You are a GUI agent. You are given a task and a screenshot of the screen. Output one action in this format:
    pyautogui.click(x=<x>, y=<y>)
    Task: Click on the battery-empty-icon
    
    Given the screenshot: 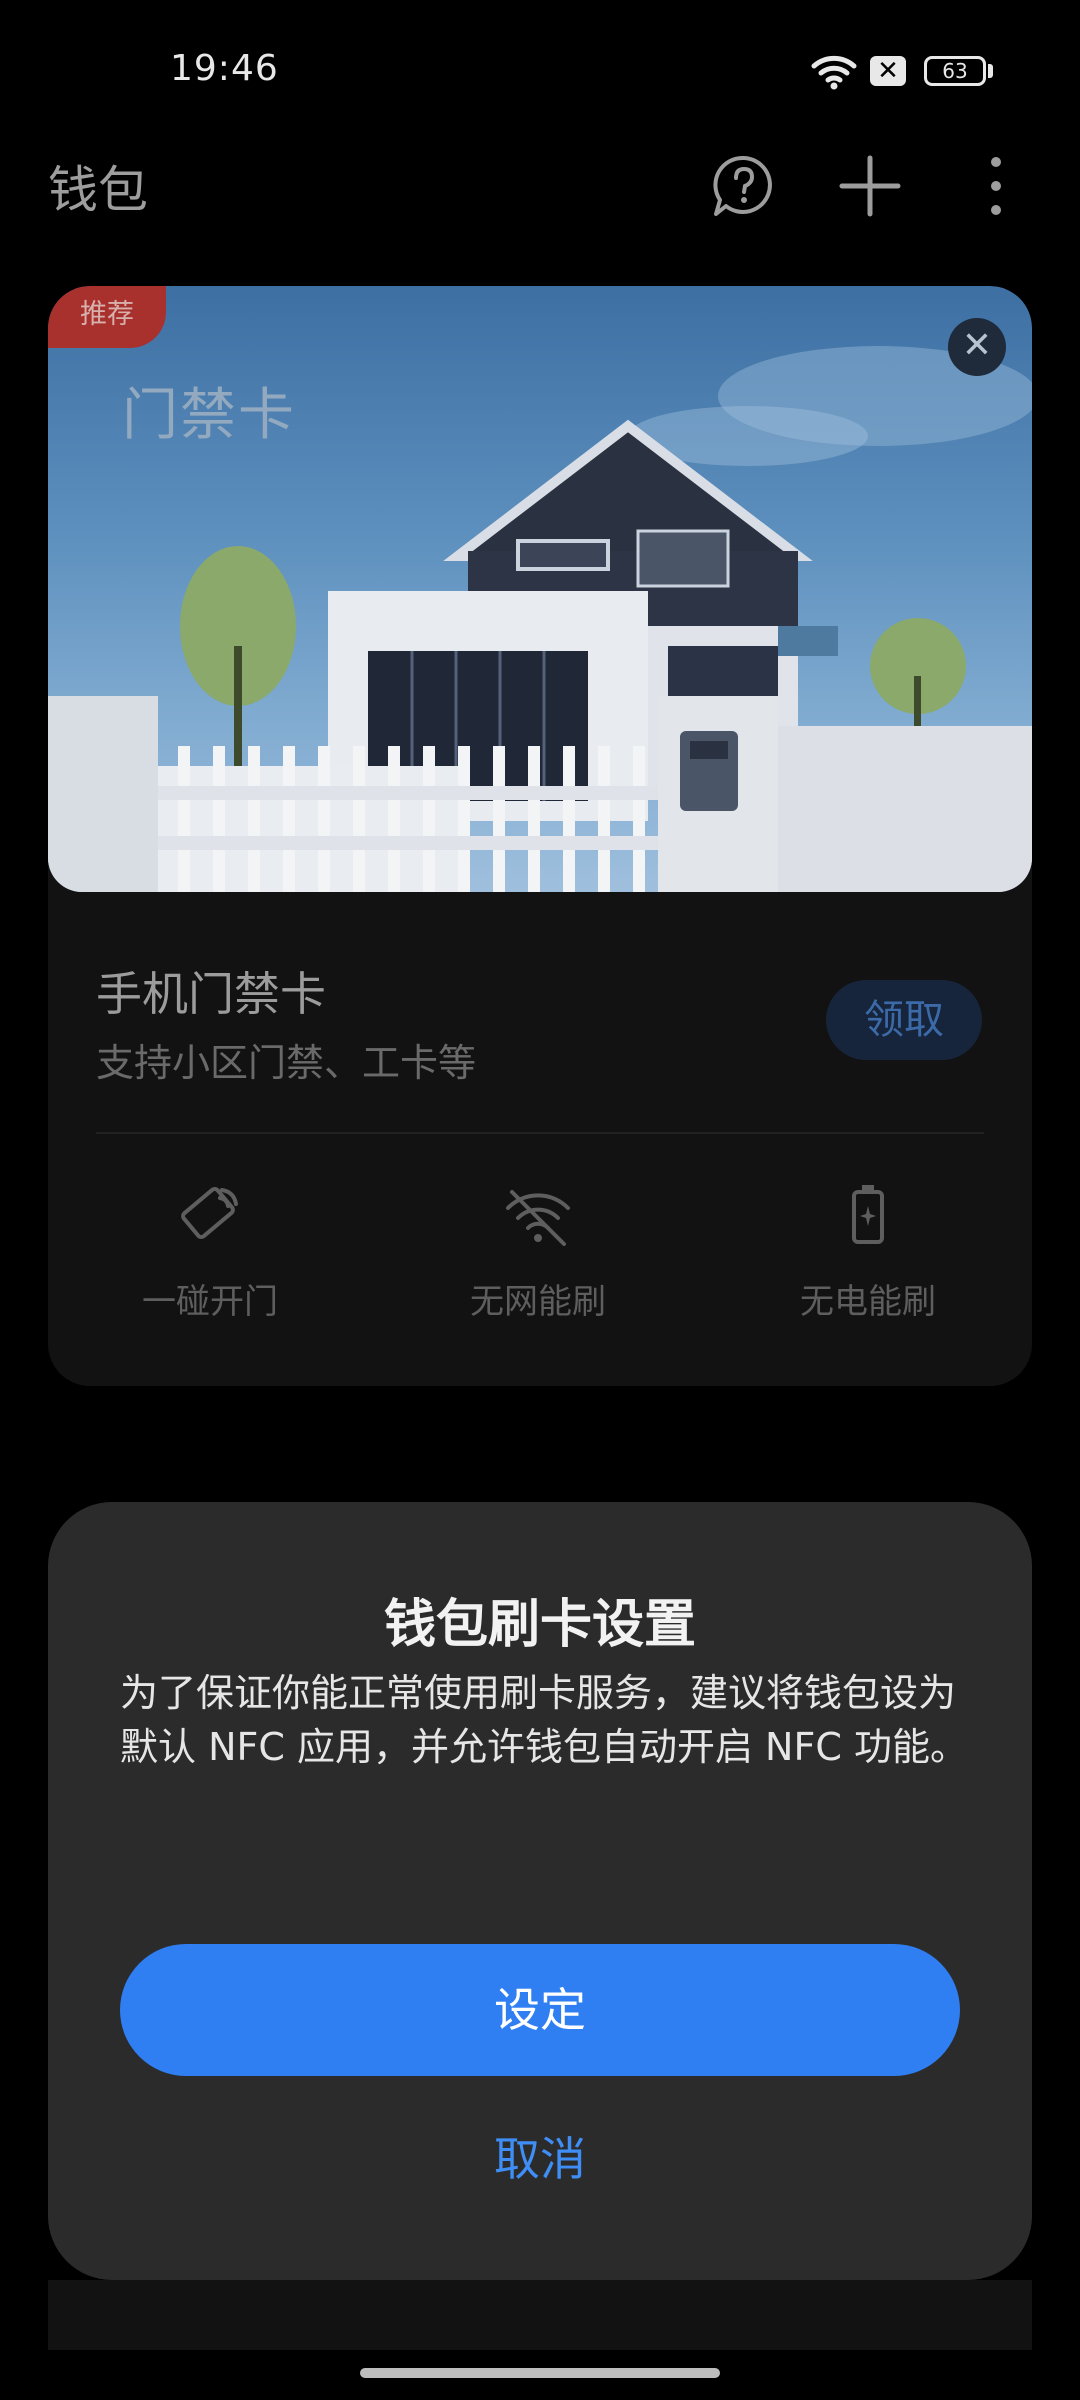 What is the action you would take?
    pyautogui.click(x=868, y=1214)
    